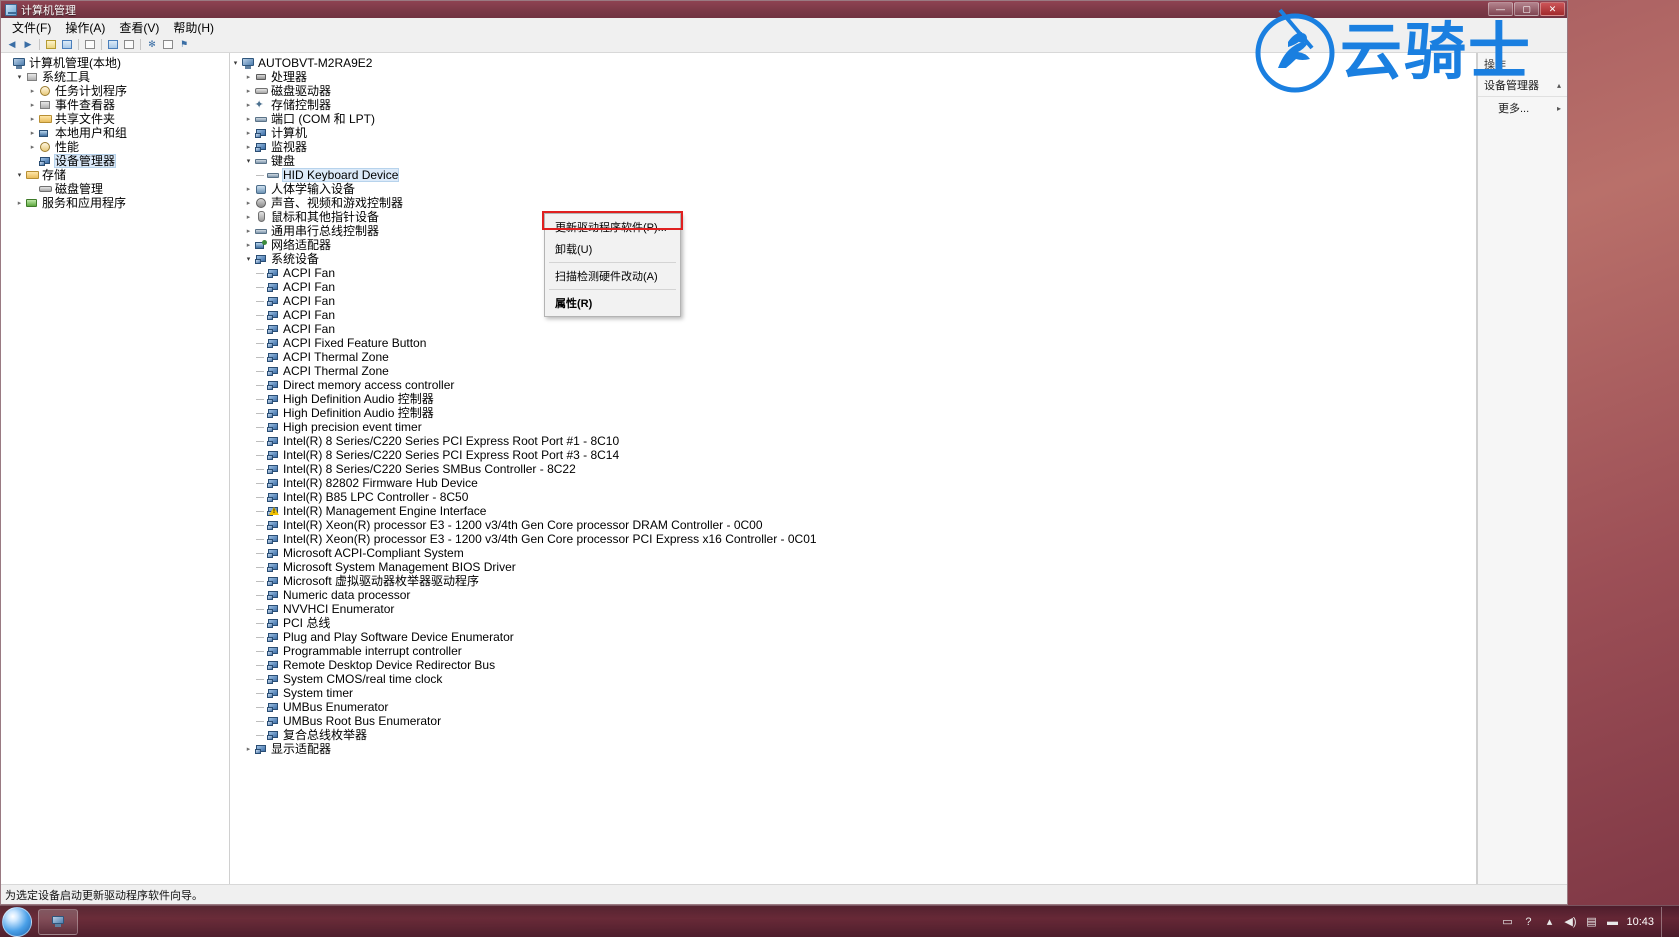 This screenshot has height=937, width=1679. What do you see at coordinates (67, 44) in the screenshot?
I see `show-tree-icon` at bounding box center [67, 44].